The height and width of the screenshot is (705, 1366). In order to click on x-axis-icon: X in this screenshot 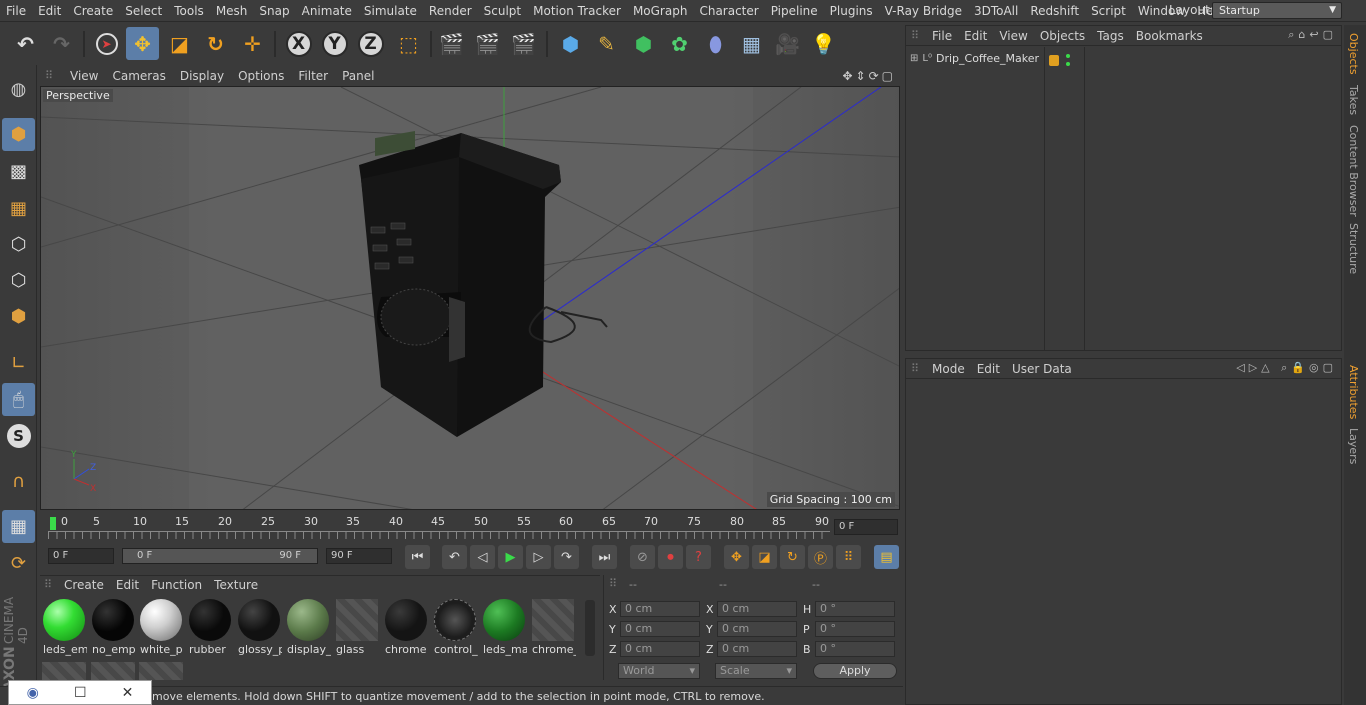, I will do `click(298, 43)`.